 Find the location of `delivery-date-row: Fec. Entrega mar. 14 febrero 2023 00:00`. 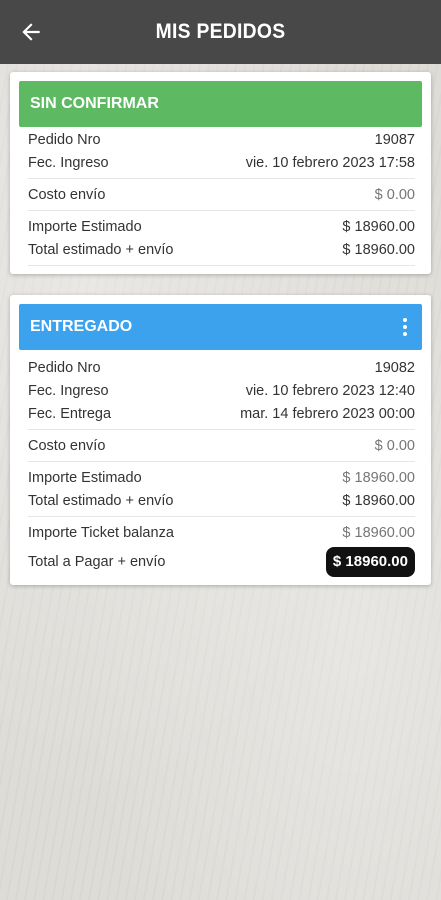

delivery-date-row: Fec. Entrega mar. 14 febrero 2023 00:00 is located at coordinates (221, 413).